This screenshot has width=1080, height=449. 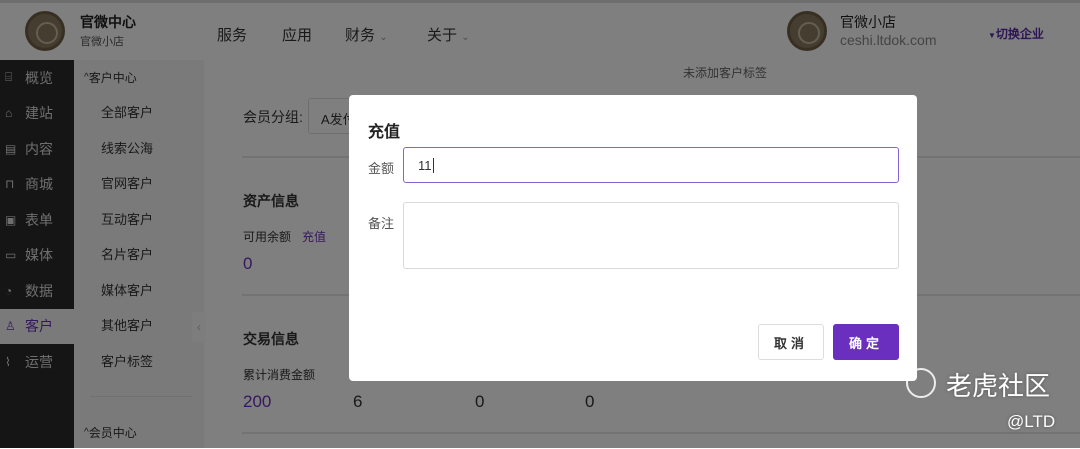 What do you see at coordinates (384, 132) in the screenshot?
I see `dialog-title: 充值` at bounding box center [384, 132].